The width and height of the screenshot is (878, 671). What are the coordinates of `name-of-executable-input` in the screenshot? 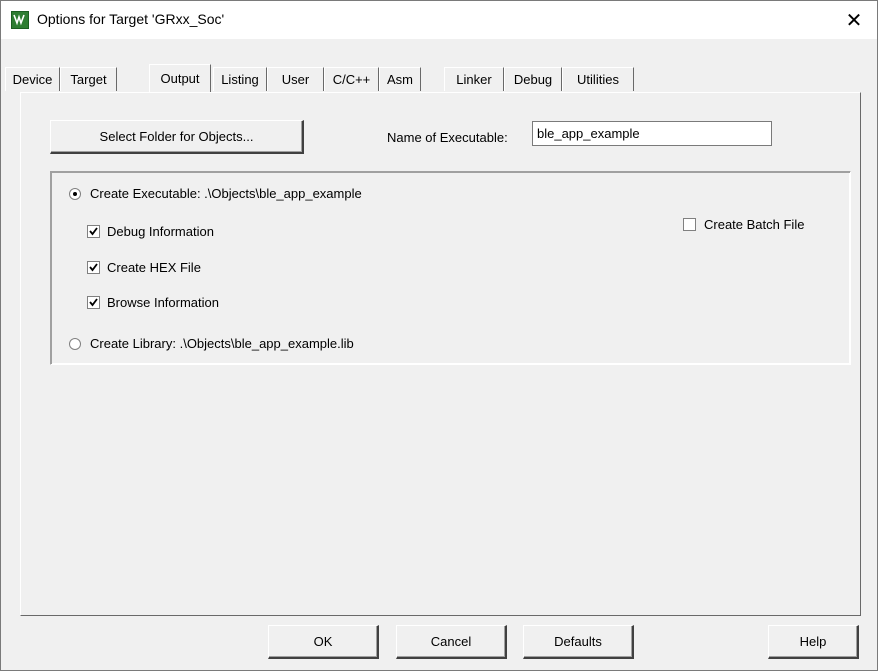 It's located at (652, 133).